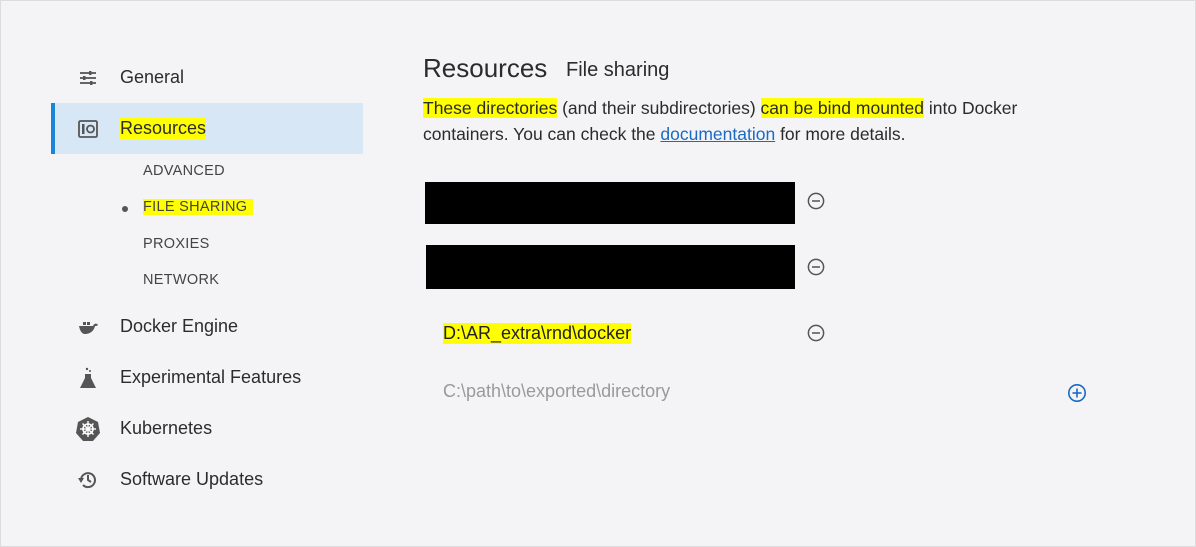 This screenshot has height=547, width=1196. Describe the element at coordinates (717, 134) in the screenshot. I see `documentation-link: documentation` at that location.